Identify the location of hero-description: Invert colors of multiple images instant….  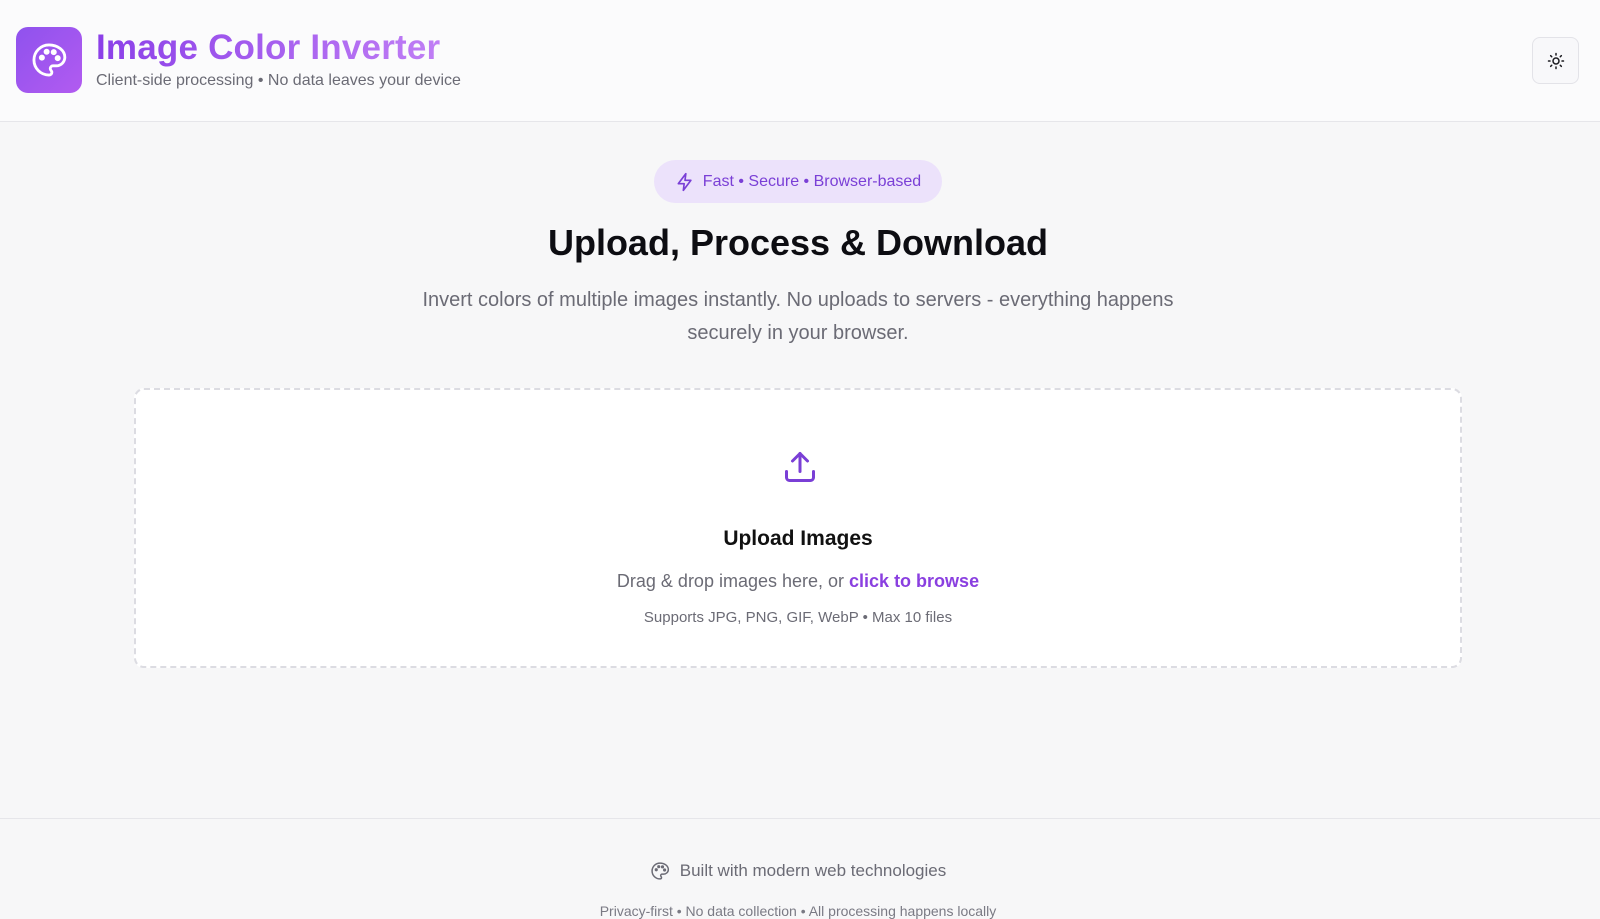
(798, 316).